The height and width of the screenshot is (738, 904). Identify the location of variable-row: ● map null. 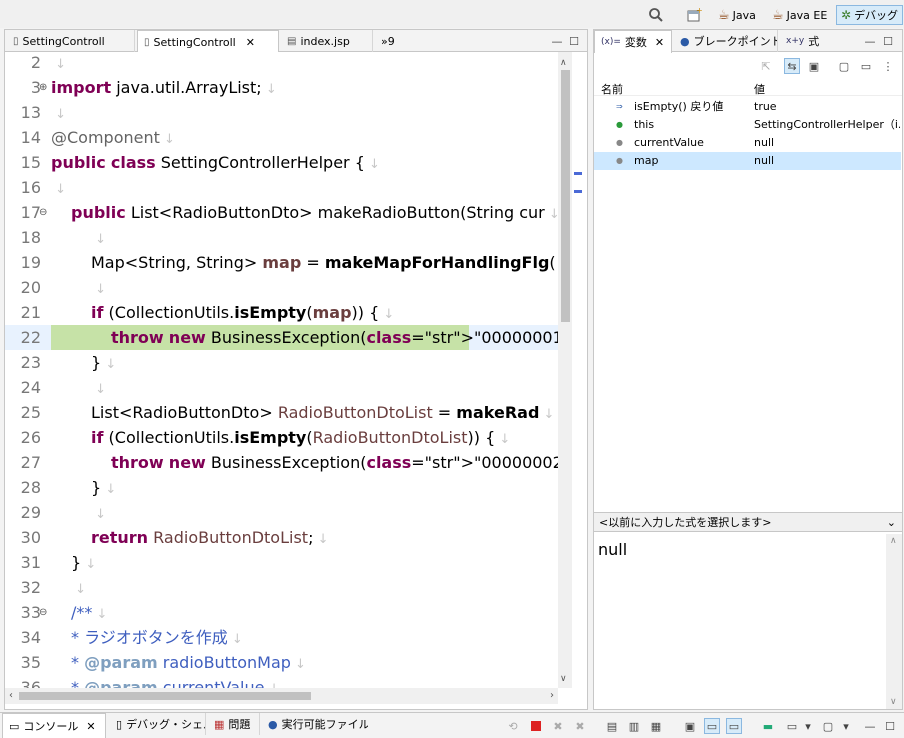
(747, 161).